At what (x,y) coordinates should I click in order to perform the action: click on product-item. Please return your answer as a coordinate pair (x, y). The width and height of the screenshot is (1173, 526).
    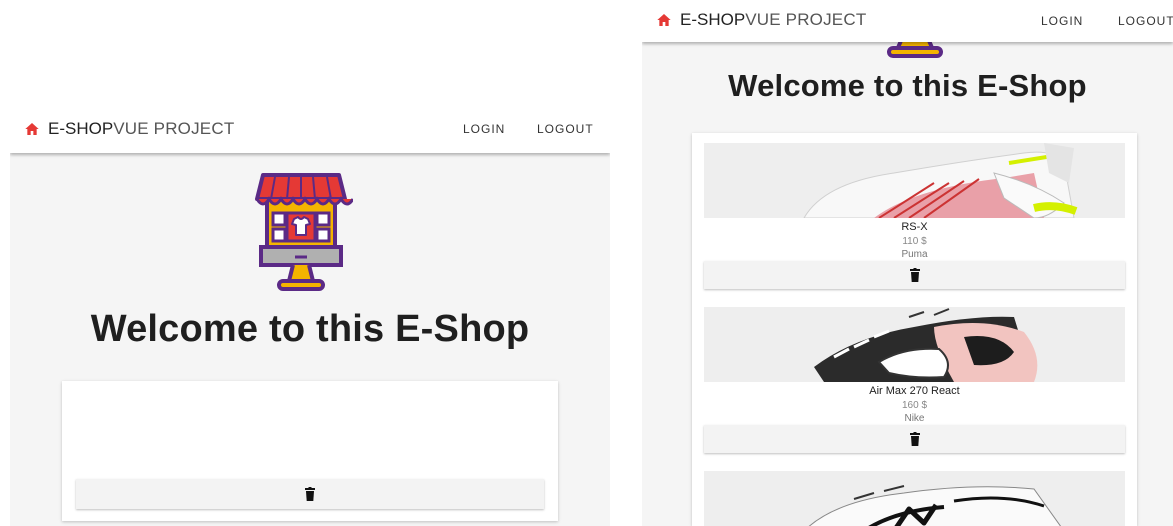
    Looking at the image, I should click on (914, 498).